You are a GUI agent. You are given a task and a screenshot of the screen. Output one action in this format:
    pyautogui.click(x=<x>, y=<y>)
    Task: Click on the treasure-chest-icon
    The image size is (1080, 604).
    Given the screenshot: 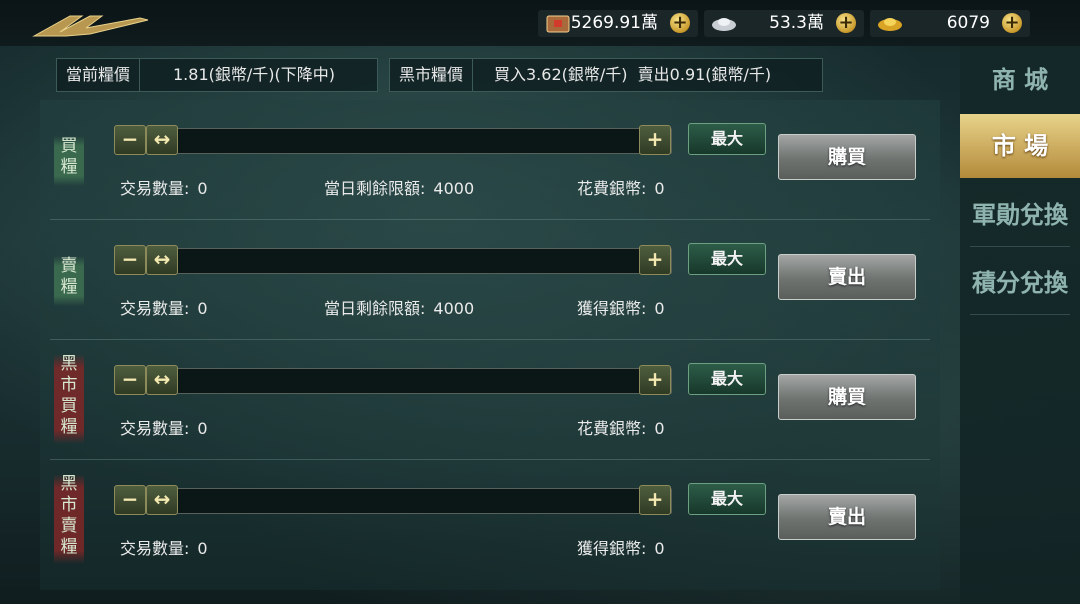 What is the action you would take?
    pyautogui.click(x=558, y=24)
    